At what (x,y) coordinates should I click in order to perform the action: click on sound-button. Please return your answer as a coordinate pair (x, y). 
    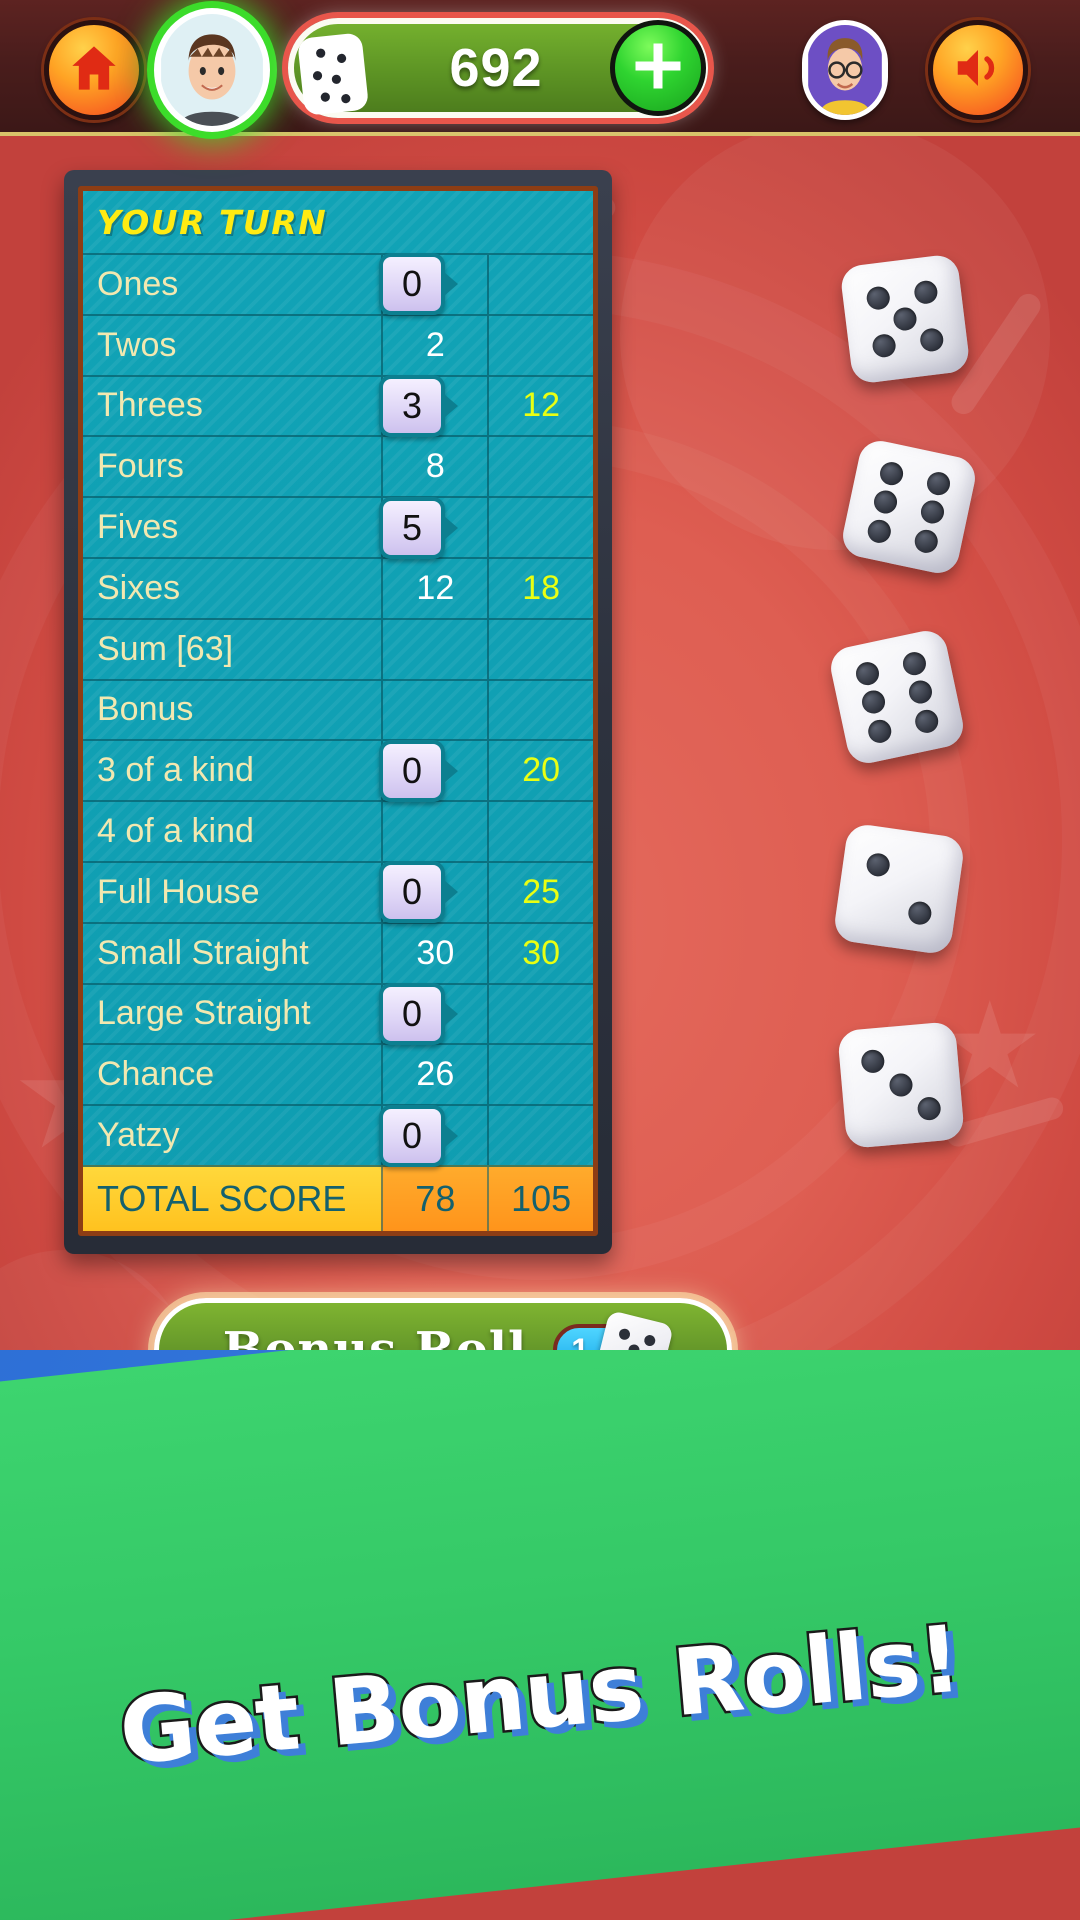
    Looking at the image, I should click on (978, 70).